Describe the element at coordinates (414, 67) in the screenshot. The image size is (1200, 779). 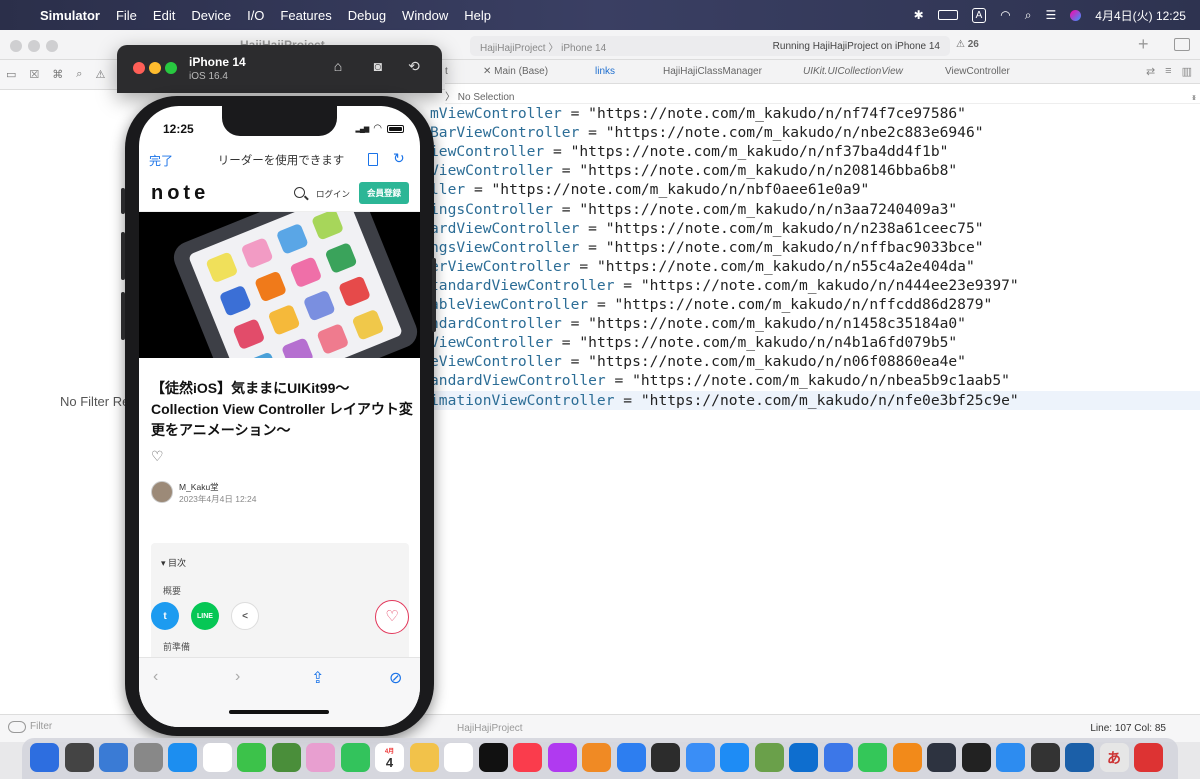
I see `rotate-icon: ⟲` at that location.